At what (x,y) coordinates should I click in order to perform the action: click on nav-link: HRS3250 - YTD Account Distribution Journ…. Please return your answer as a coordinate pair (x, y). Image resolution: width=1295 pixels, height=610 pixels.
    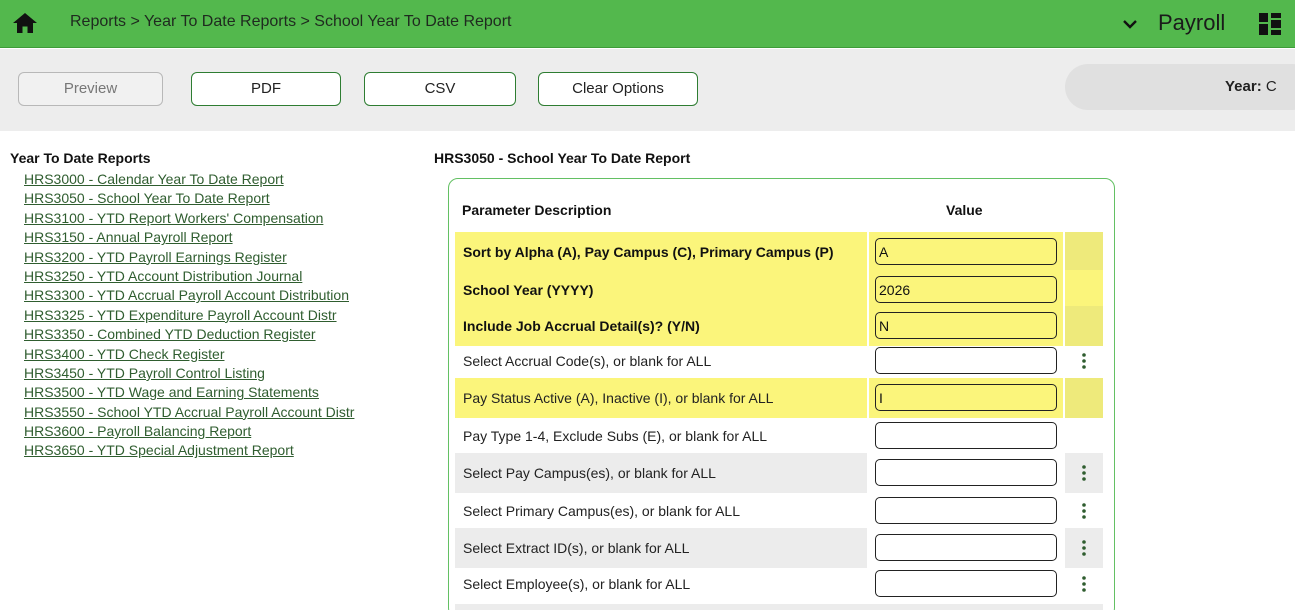
    Looking at the image, I should click on (163, 276).